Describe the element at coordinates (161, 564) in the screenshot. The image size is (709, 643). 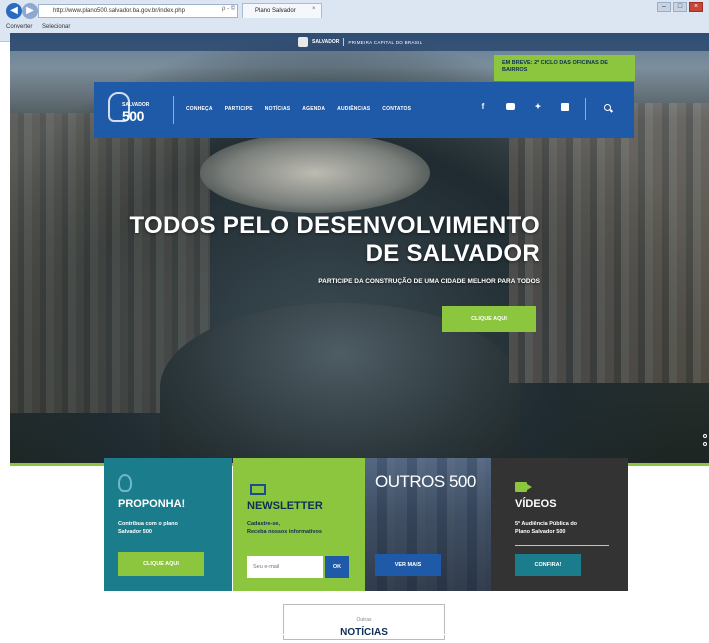
I see `proponha-button: CLIQUE AQUI` at that location.